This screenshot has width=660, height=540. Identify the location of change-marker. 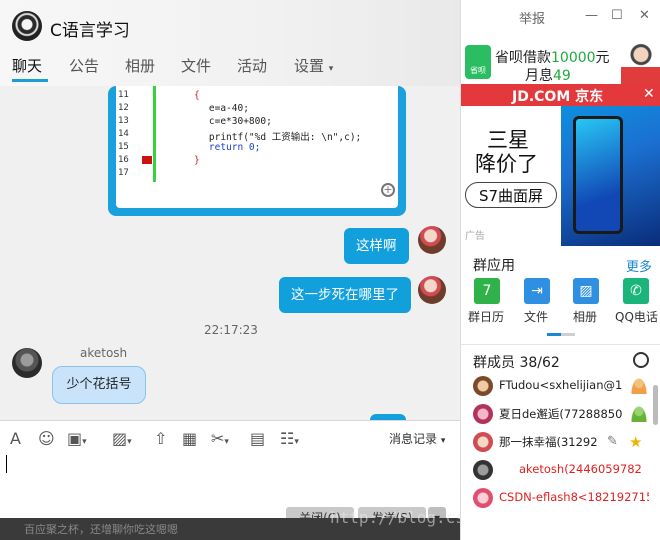
(154, 134).